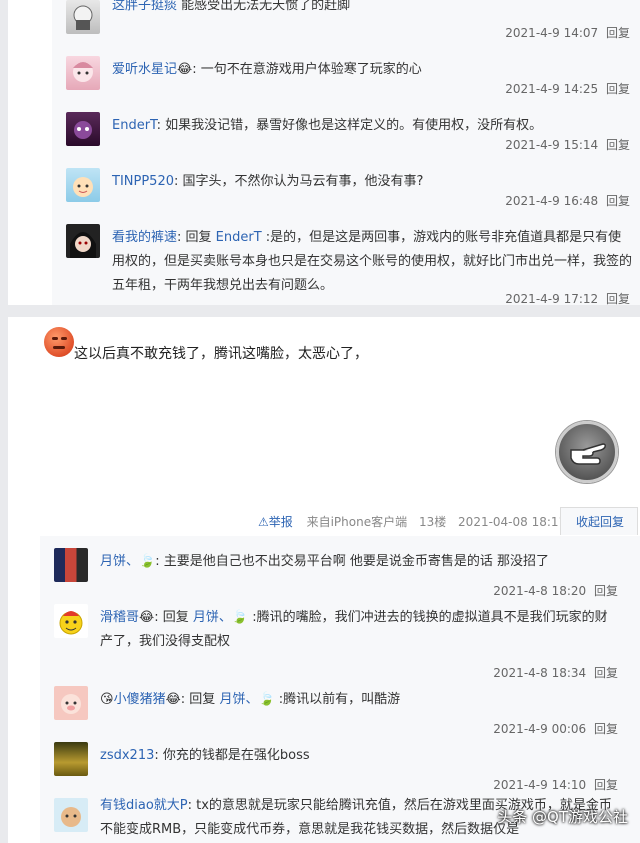 This screenshot has height=843, width=640. Describe the element at coordinates (119, 617) in the screenshot. I see `username-link: 滑稽哥` at that location.